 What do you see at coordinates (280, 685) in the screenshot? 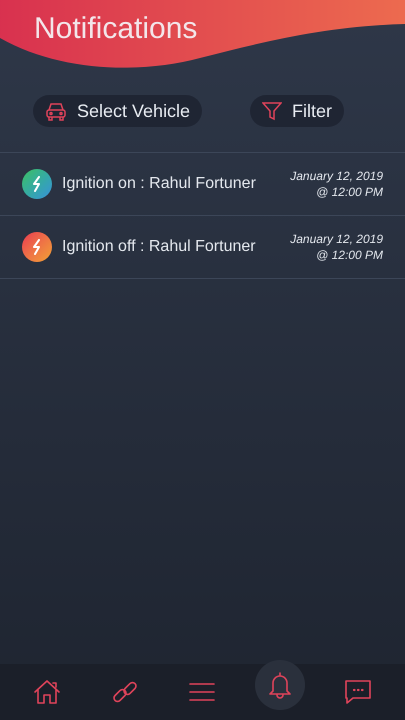
I see `bell-icon` at bounding box center [280, 685].